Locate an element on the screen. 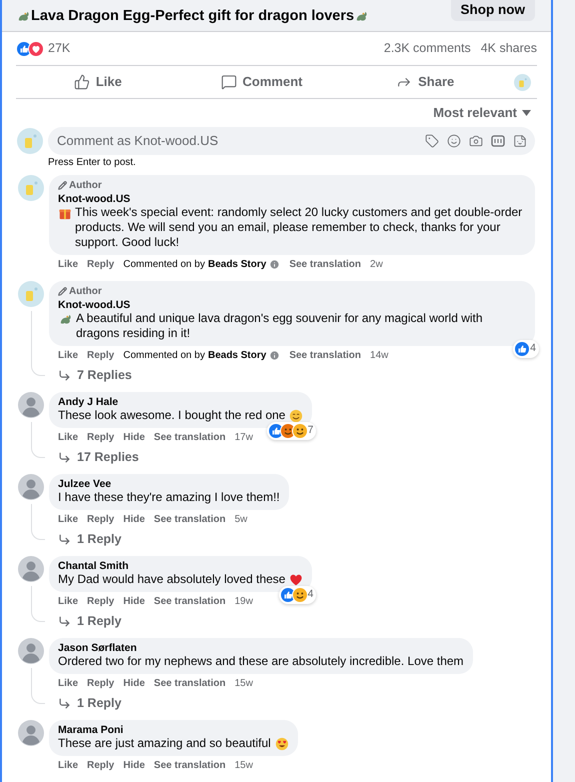 The width and height of the screenshot is (575, 782). comment-text: A beautiful and unique lava dragon's egg souvenir for any magical world with dragons residing in it! is located at coordinates (280, 325).